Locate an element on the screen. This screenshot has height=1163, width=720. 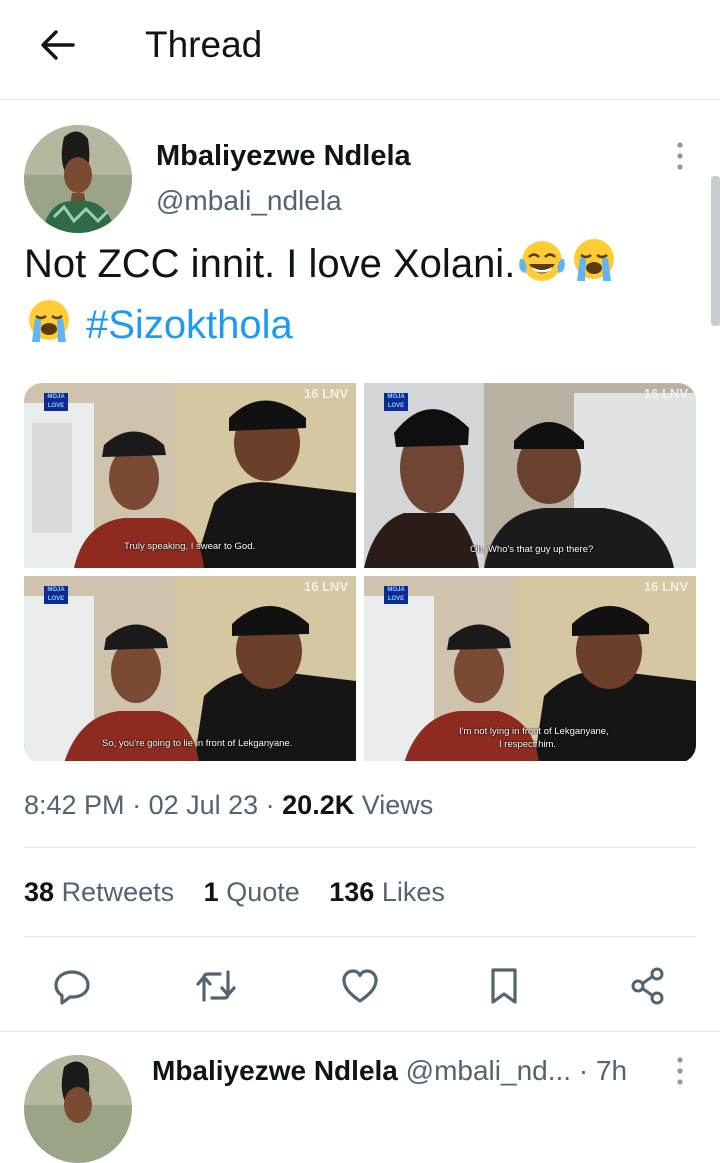
more-options-button is located at coordinates (680, 157).